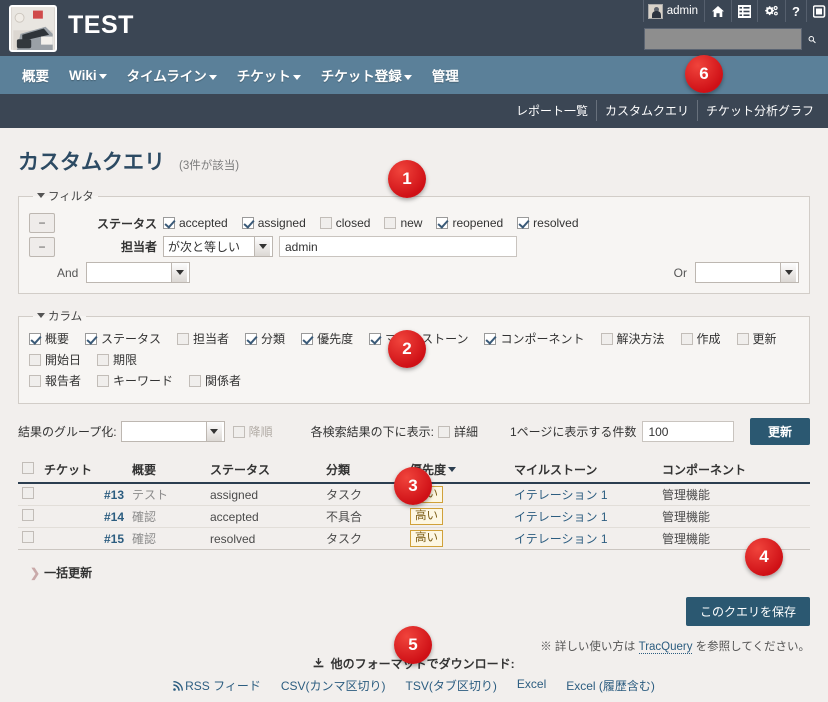 This screenshot has width=828, height=702. What do you see at coordinates (426, 516) in the screenshot?
I see `priority-badge: 高い` at bounding box center [426, 516].